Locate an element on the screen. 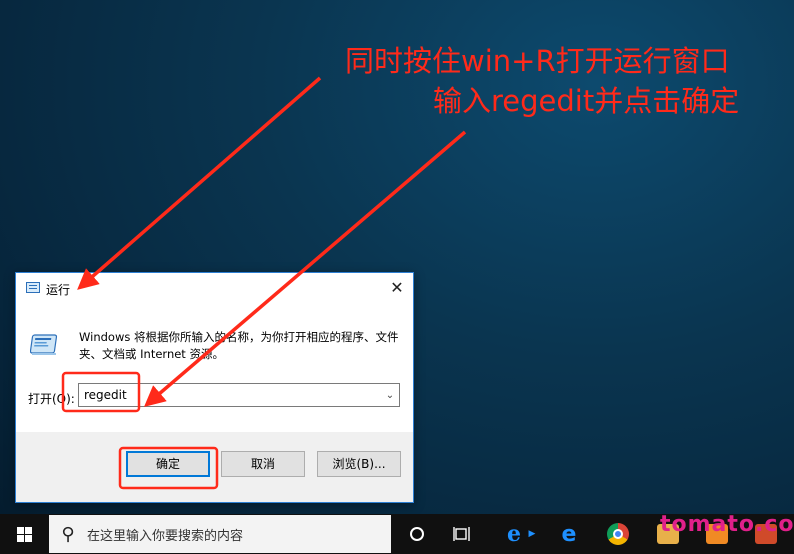 The height and width of the screenshot is (554, 794). edge-icon: e is located at coordinates (569, 534).